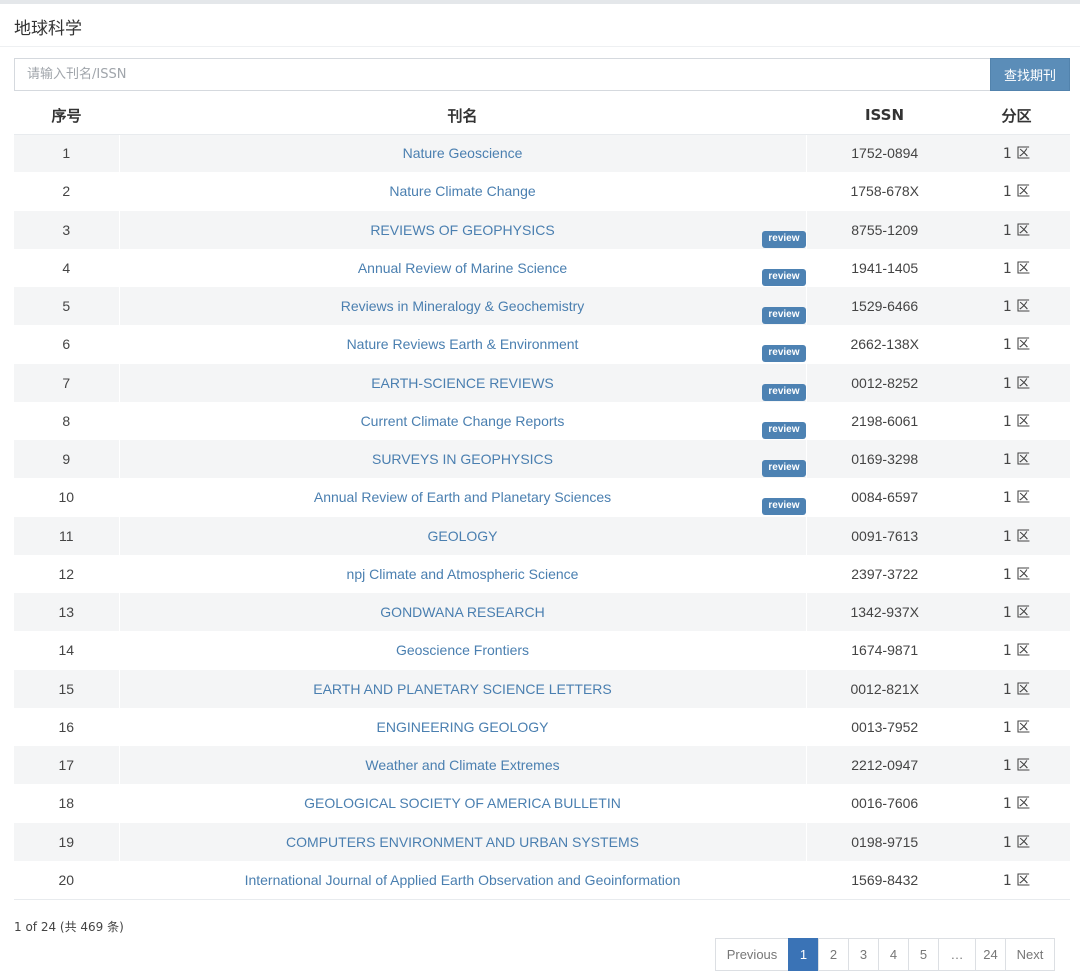 The width and height of the screenshot is (1080, 971). I want to click on issn-cell: 1569-8432, so click(884, 880).